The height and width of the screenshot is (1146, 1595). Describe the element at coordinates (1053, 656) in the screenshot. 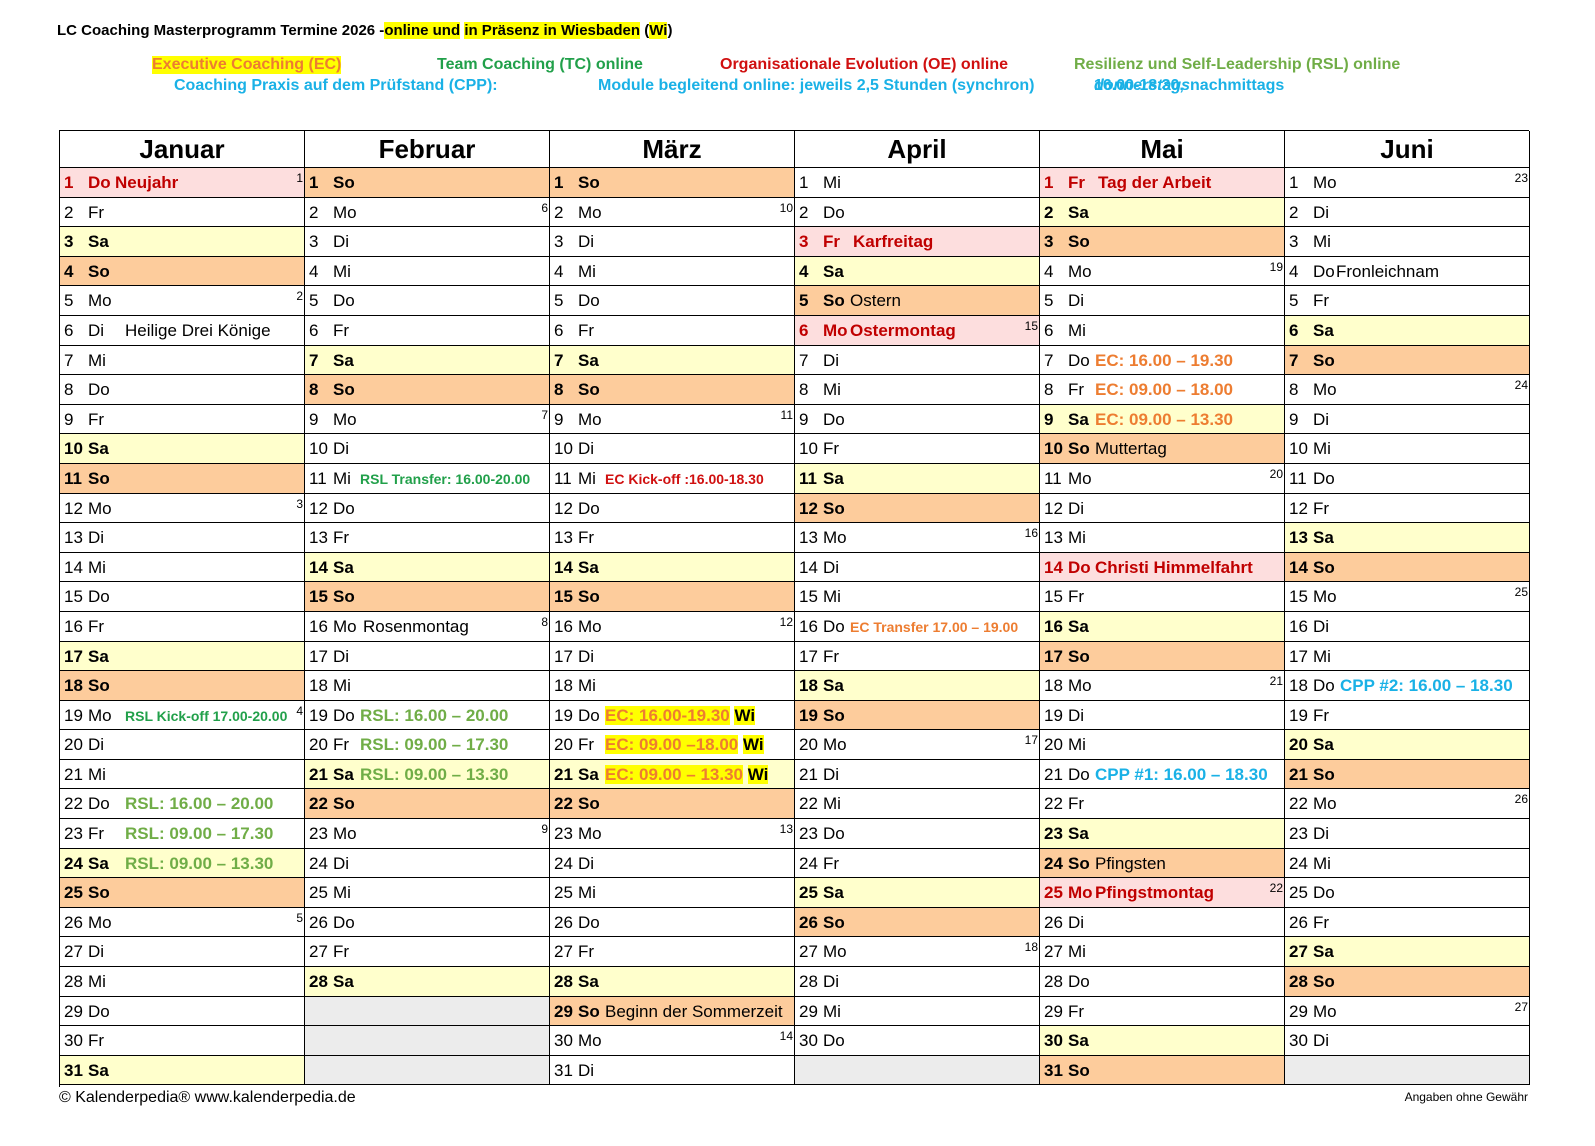

I see `day-number: 17` at that location.